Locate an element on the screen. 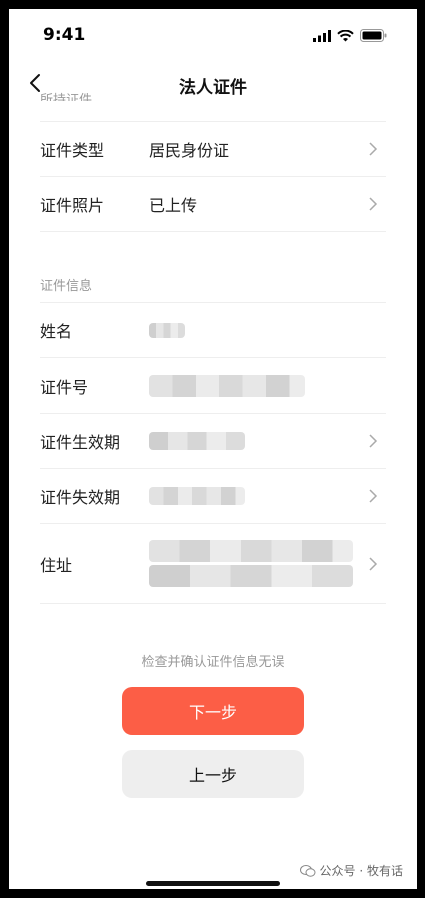  row-value: 居民身份证 is located at coordinates (189, 150).